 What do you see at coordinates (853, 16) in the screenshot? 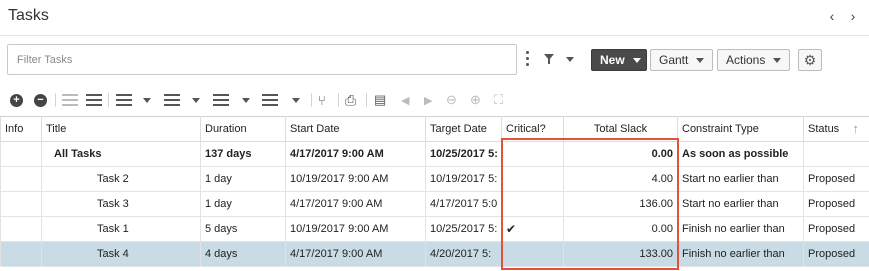
I see `next-icon: ›` at bounding box center [853, 16].